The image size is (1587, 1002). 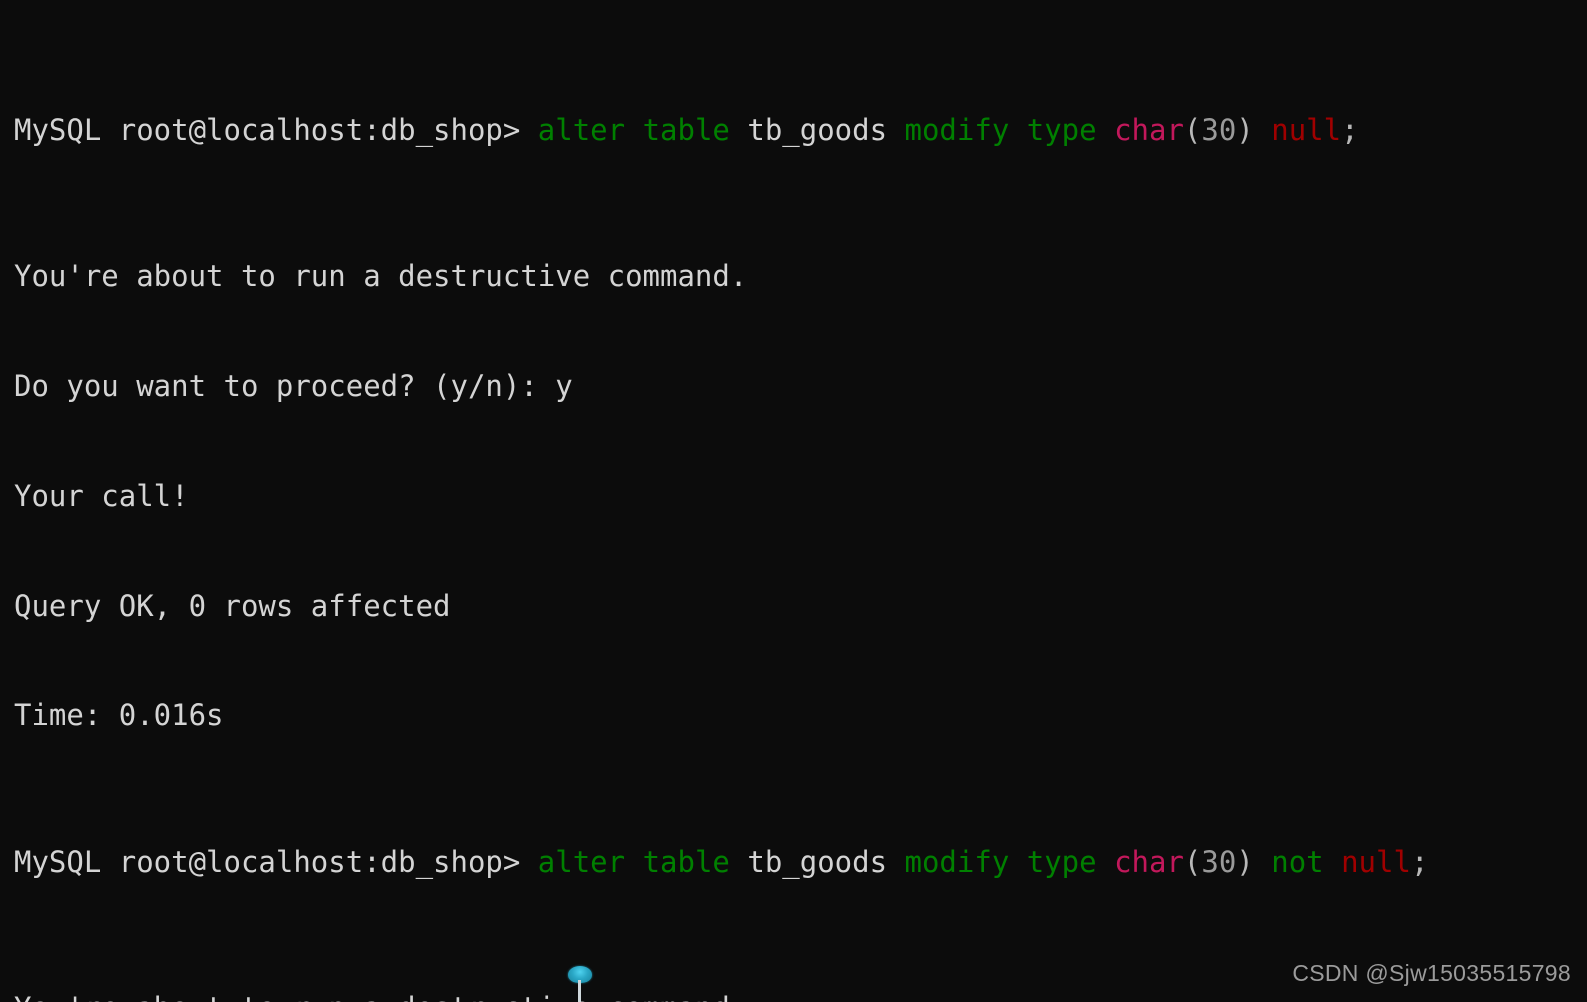 What do you see at coordinates (579, 991) in the screenshot?
I see `cursor-indicator-tail-icon` at bounding box center [579, 991].